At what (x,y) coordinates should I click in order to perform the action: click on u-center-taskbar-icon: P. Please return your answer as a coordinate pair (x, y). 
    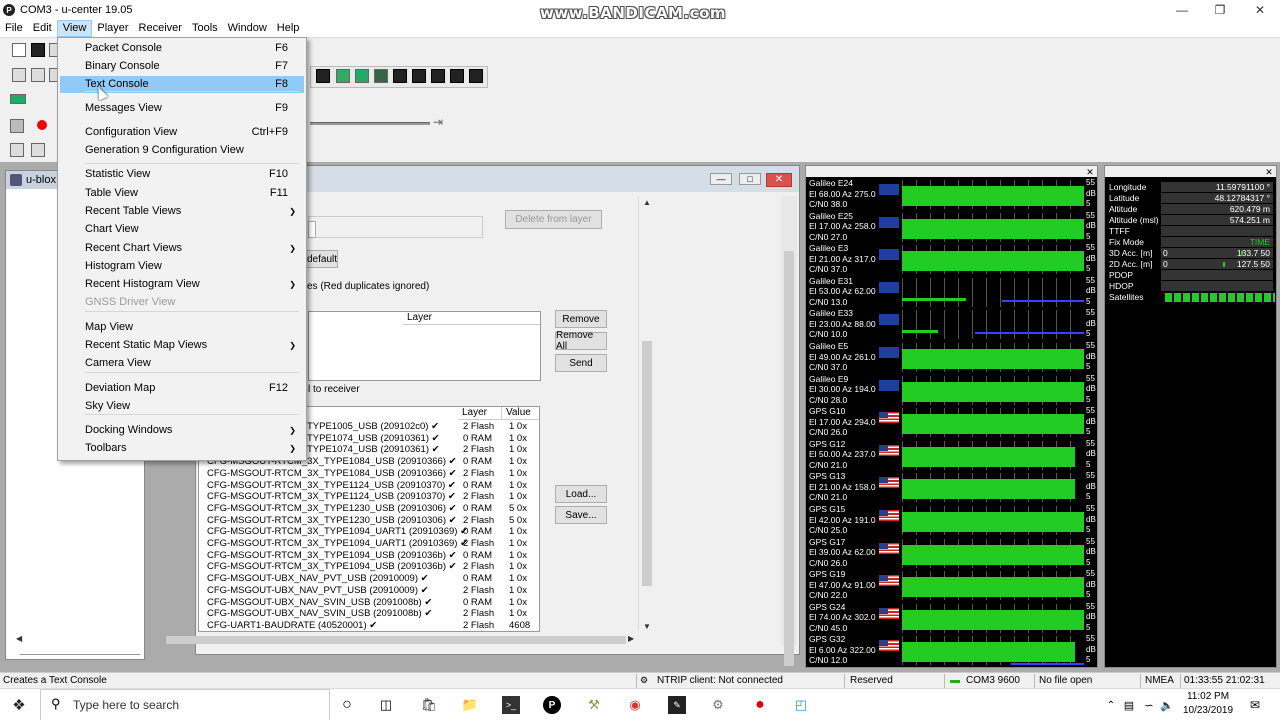
    Looking at the image, I should click on (552, 705).